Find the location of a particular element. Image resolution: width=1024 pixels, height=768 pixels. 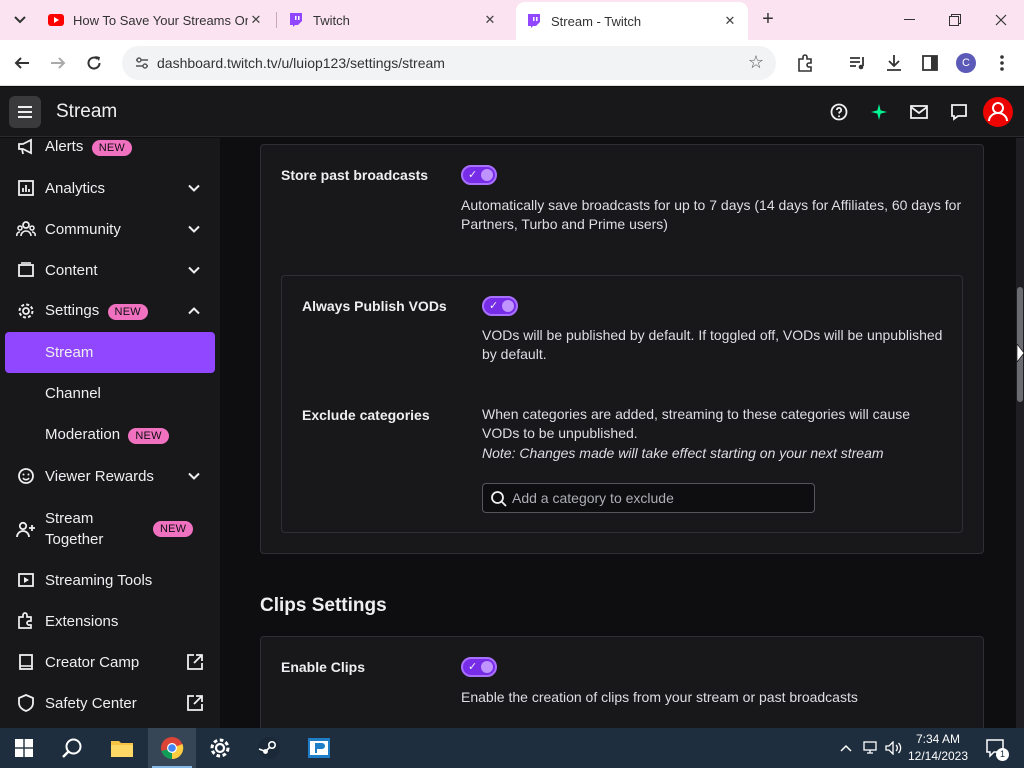

sidebar-item-content: Content is located at coordinates (110, 270).